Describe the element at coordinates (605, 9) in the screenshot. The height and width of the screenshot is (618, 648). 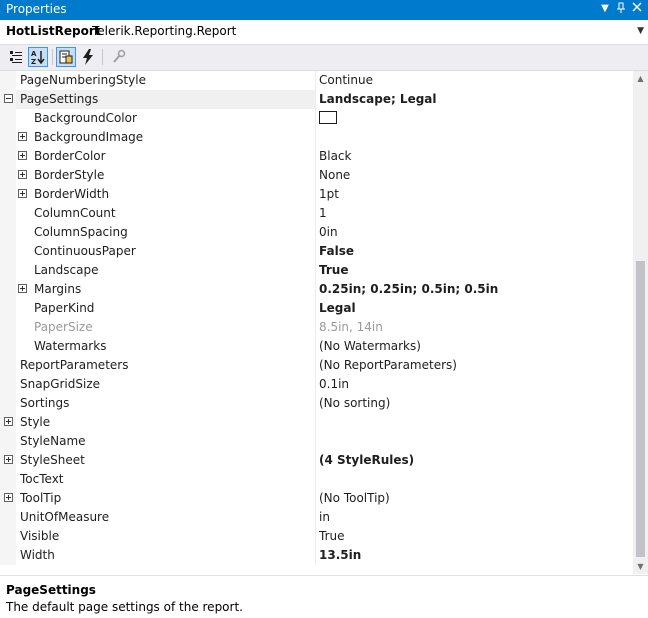
I see `dropdown-arrow-icon: ▼` at that location.